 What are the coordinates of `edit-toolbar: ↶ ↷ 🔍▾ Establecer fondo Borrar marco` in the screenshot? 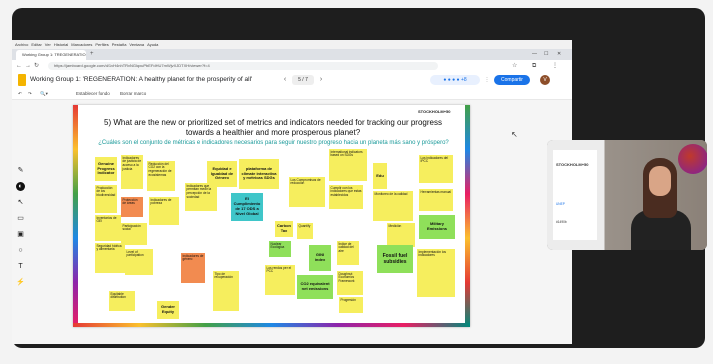 It's located at (292, 94).